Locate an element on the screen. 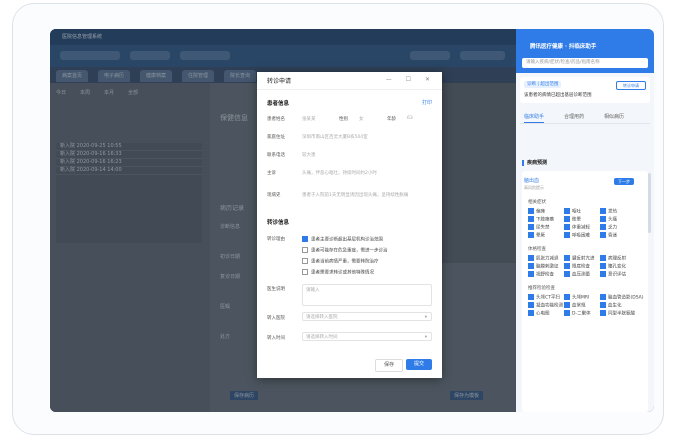  finding-chip: D-二聚体 is located at coordinates (577, 313).